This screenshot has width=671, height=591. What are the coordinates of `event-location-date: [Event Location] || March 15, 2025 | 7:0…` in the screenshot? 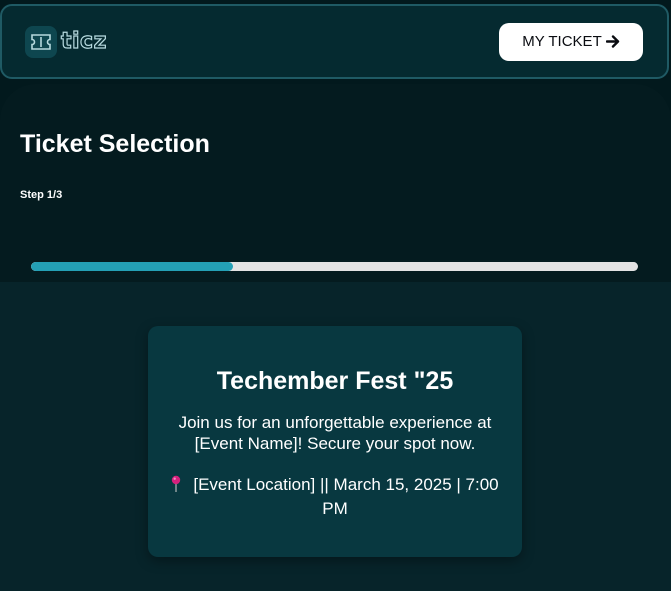 It's located at (346, 496).